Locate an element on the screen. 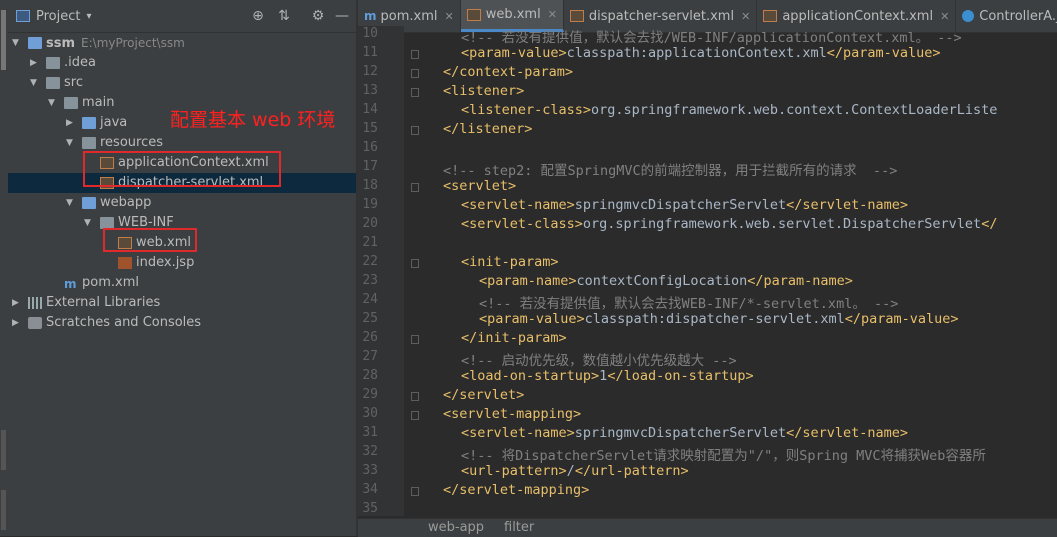 The height and width of the screenshot is (537, 1057). code-value: springmvcDispatcherServlet is located at coordinates (680, 433).